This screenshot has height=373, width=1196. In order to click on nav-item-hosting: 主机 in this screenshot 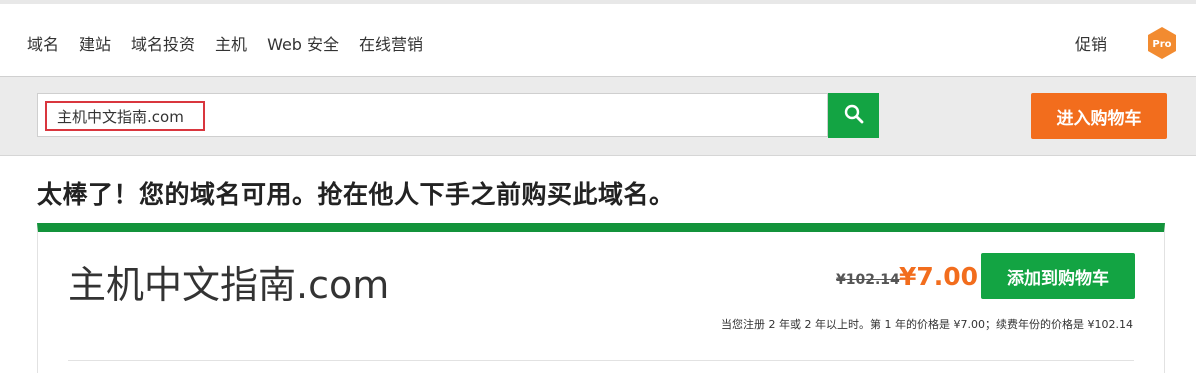, I will do `click(231, 43)`.